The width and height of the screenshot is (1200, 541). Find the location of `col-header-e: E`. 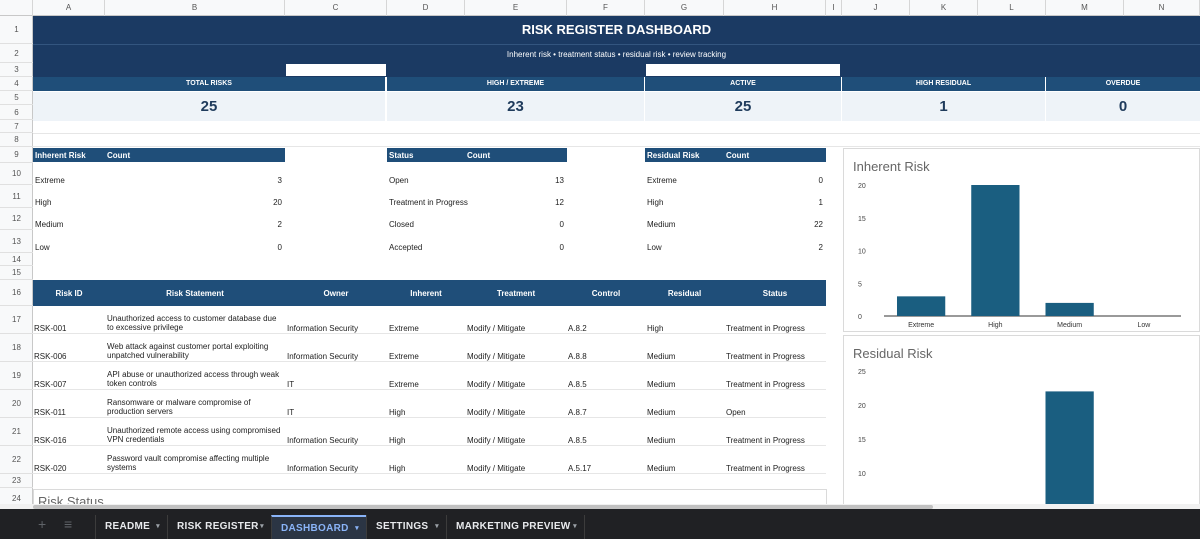

col-header-e: E is located at coordinates (516, 8).